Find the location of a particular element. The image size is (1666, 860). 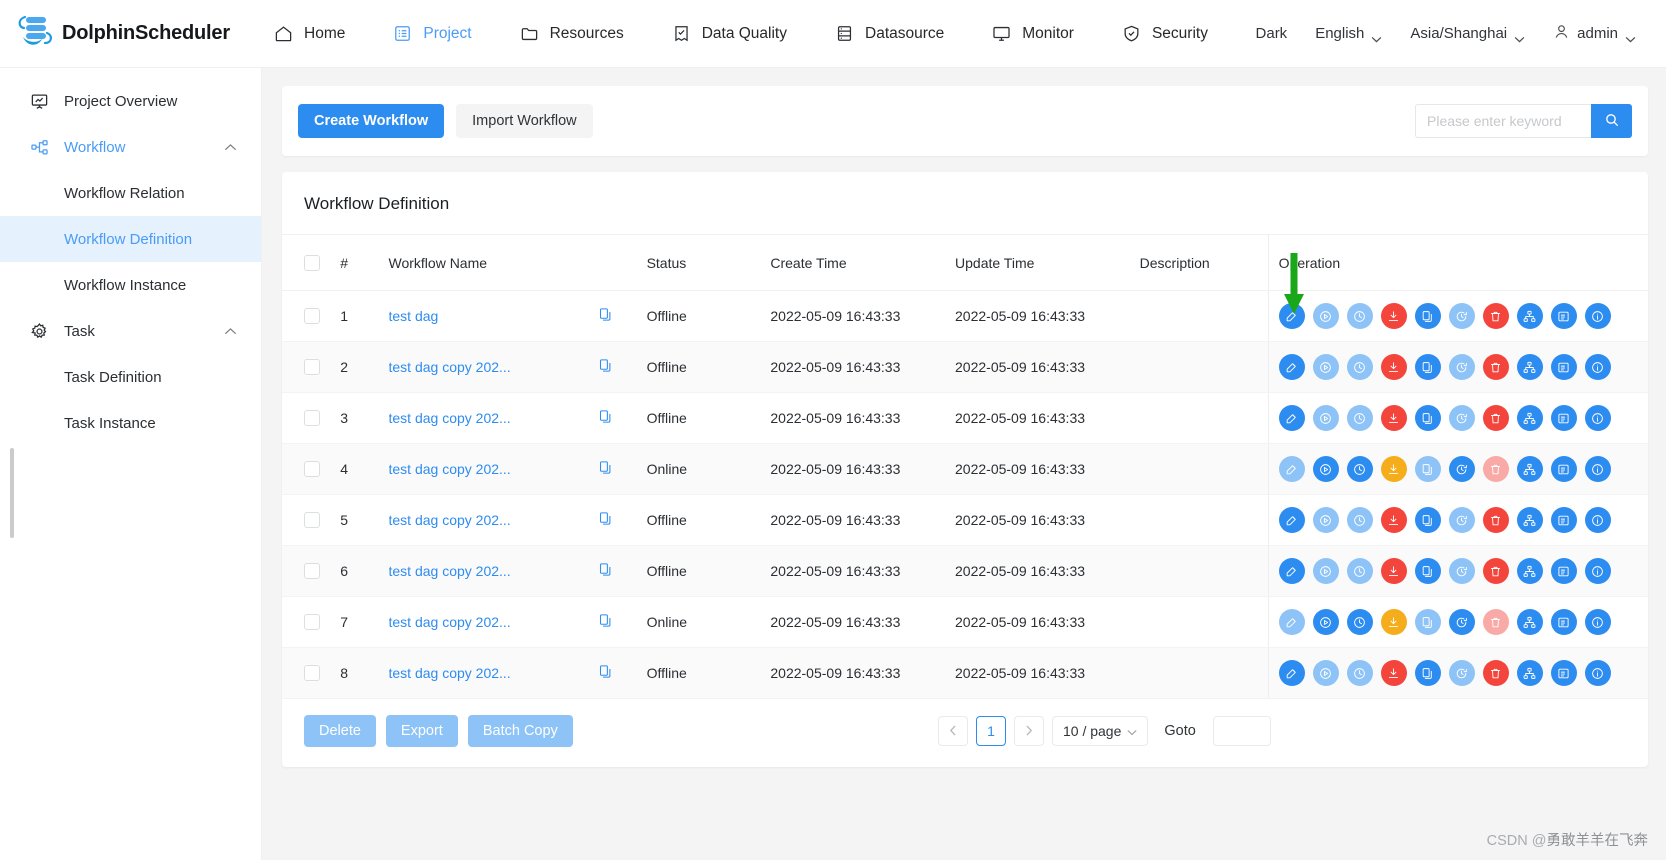

chevron-up-icon is located at coordinates (230, 331).